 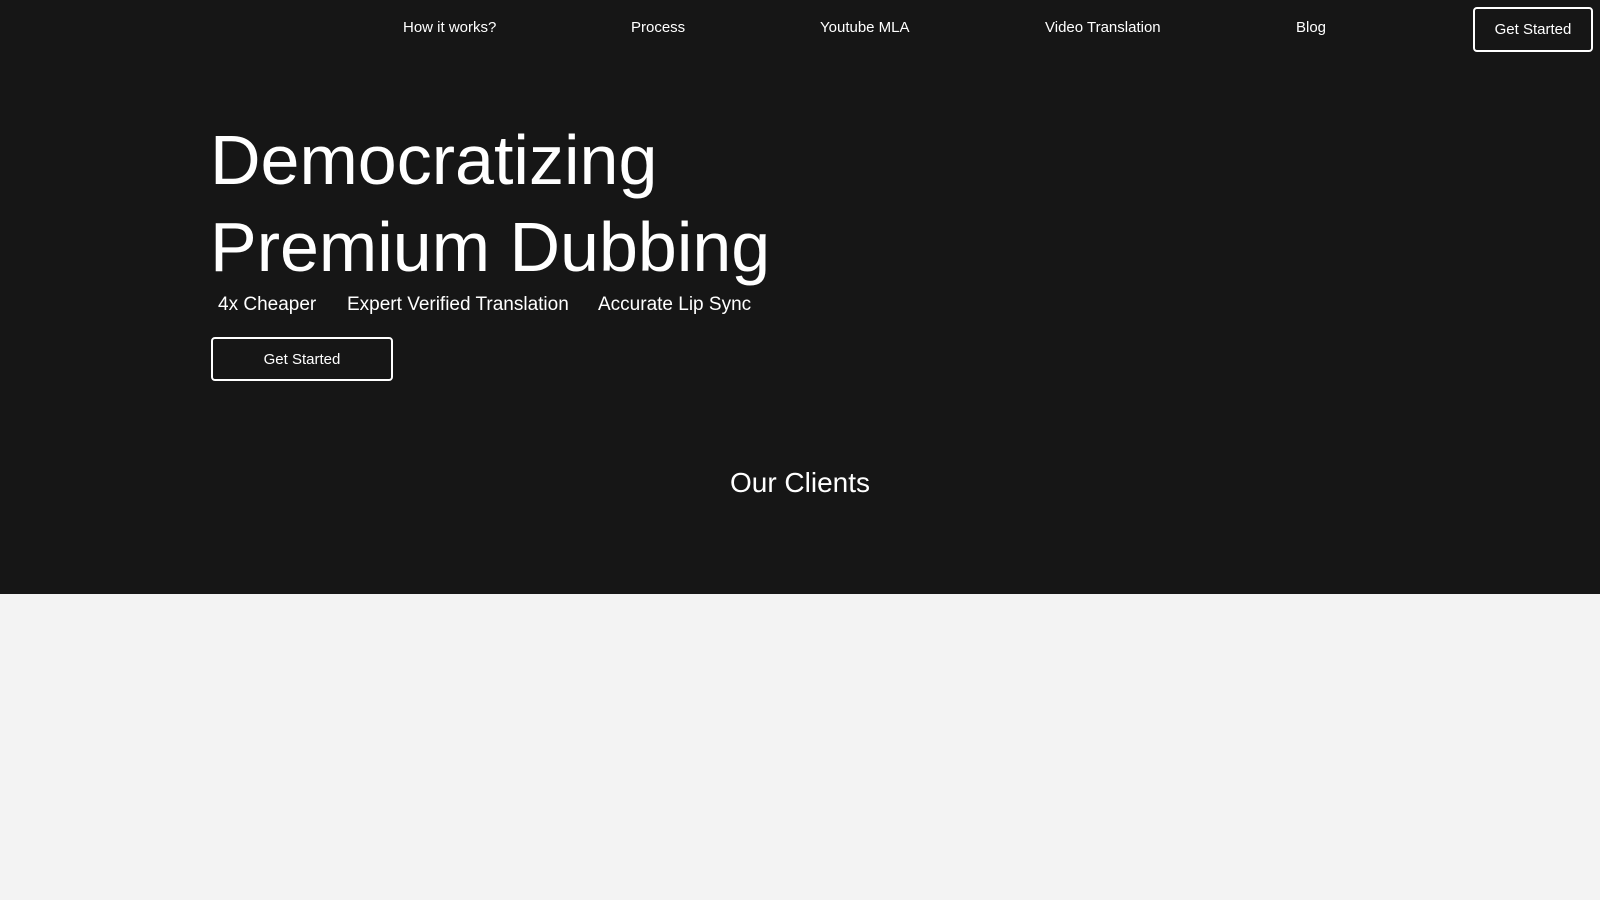 I want to click on hero-get-started-button: Get Started, so click(x=302, y=359).